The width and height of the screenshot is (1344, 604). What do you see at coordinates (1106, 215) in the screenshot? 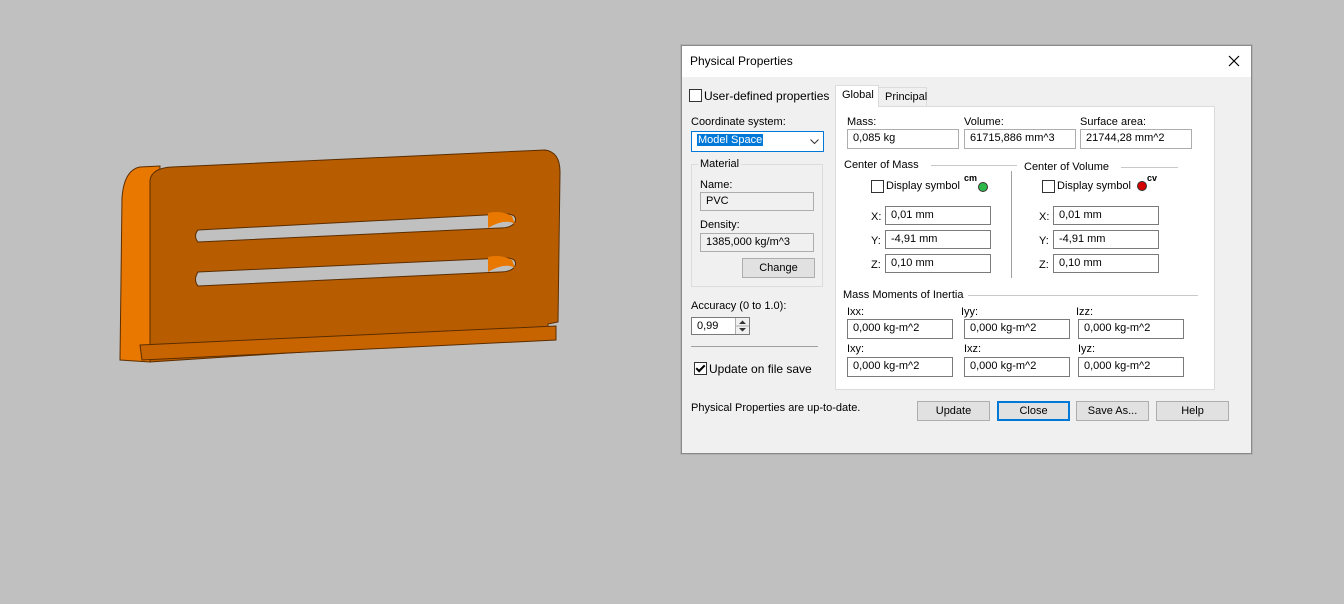
I see `cov-x-field: 0,01 mm` at bounding box center [1106, 215].